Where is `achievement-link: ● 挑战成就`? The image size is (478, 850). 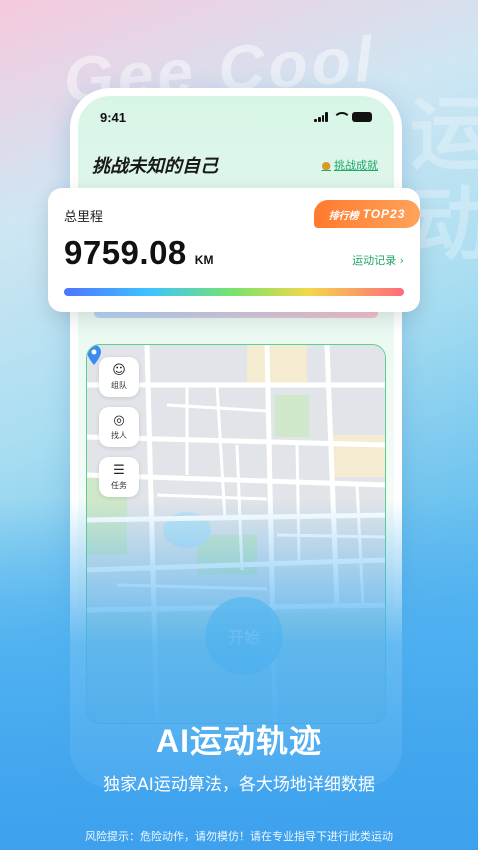
achievement-link: ● 挑战成就 is located at coordinates (349, 165).